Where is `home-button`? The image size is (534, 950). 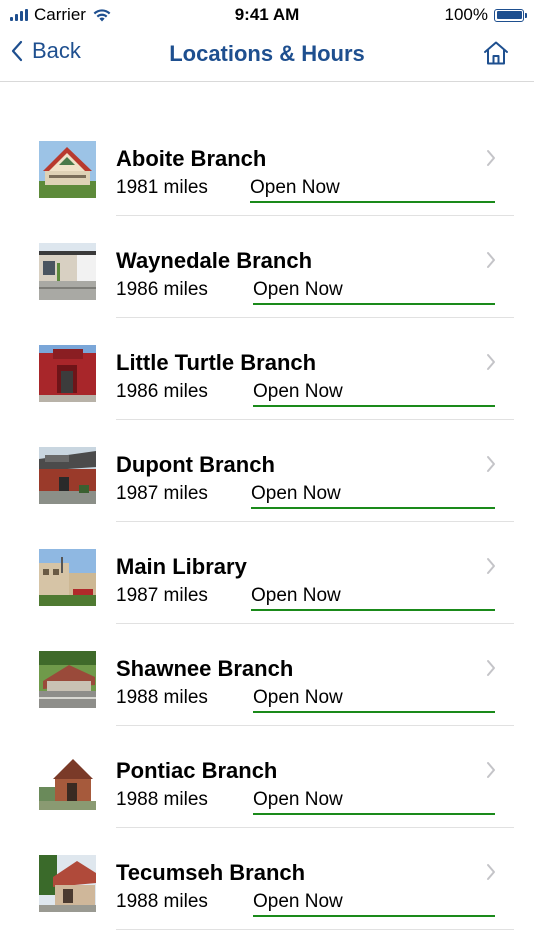 home-button is located at coordinates (496, 55).